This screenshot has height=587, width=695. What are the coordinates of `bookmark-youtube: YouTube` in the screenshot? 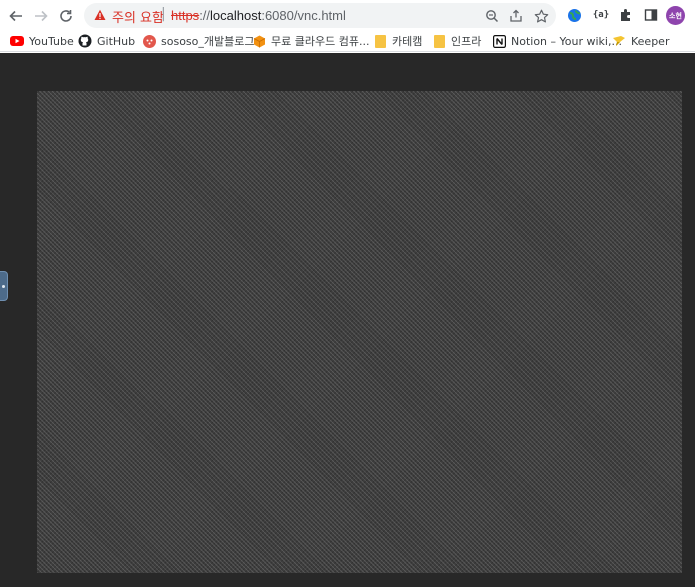 It's located at (42, 41).